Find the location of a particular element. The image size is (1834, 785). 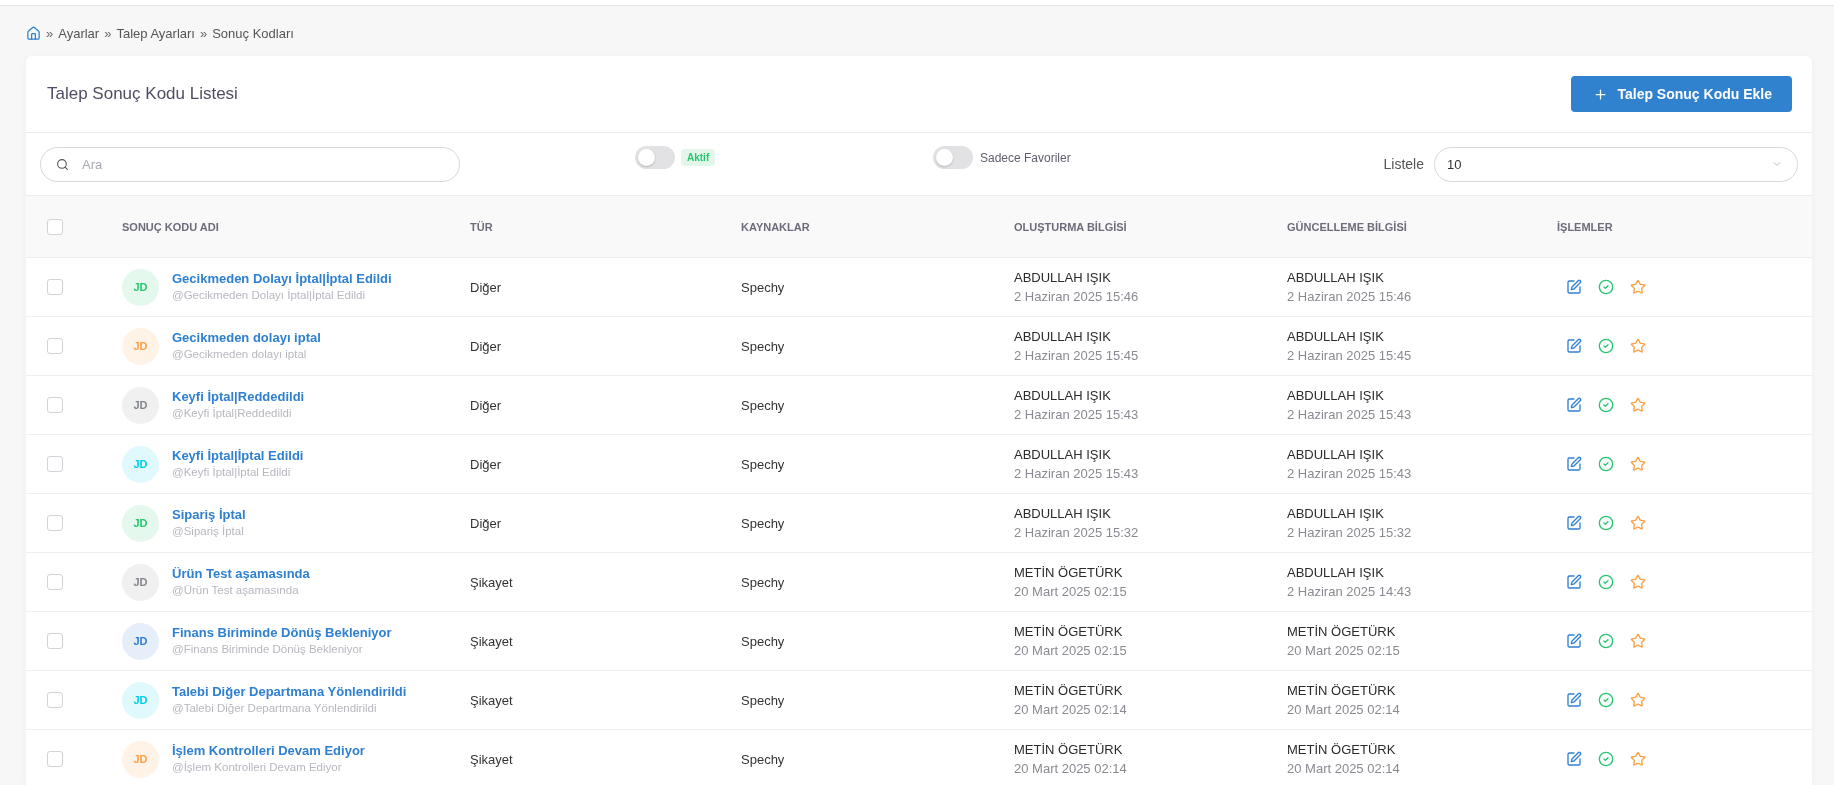

result-code-link: Sipariş İptal is located at coordinates (209, 515).